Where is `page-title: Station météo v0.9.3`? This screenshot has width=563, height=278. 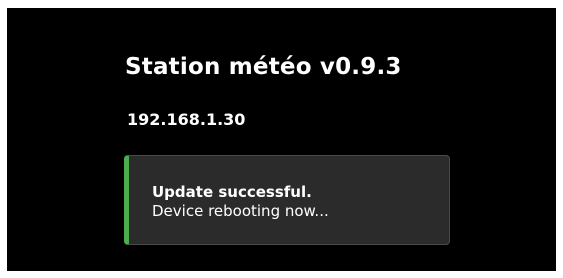 page-title: Station météo v0.9.3 is located at coordinates (263, 67).